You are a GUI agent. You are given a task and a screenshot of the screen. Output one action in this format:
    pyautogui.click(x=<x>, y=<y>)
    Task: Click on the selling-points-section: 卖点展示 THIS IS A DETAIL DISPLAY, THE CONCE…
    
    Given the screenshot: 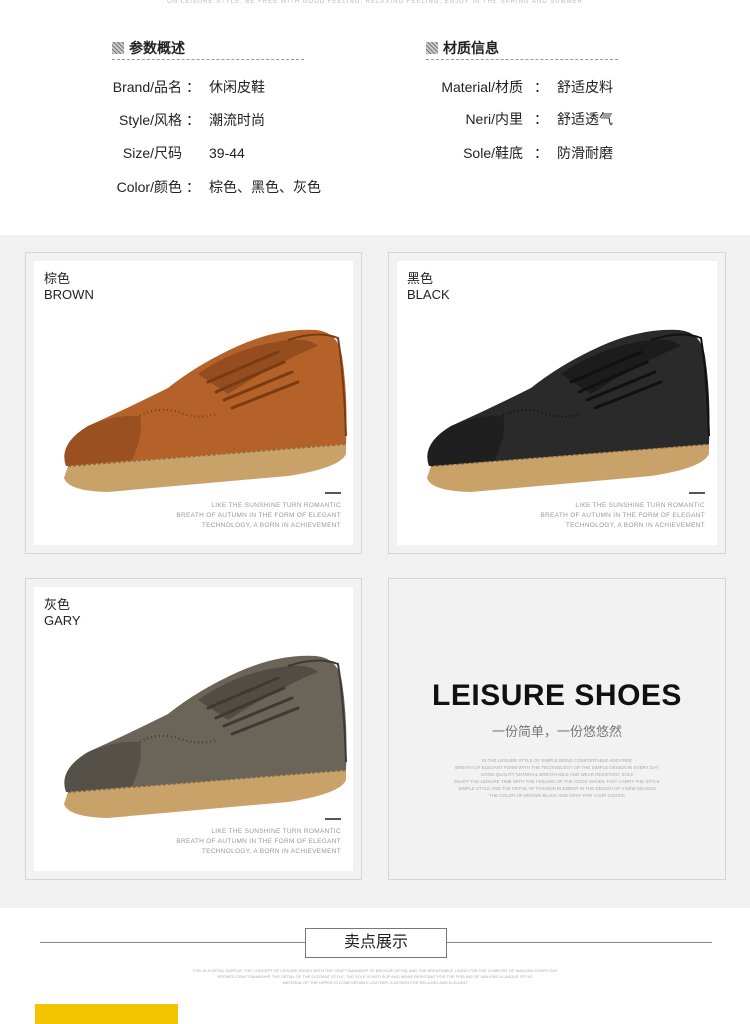 What is the action you would take?
    pyautogui.click(x=375, y=966)
    